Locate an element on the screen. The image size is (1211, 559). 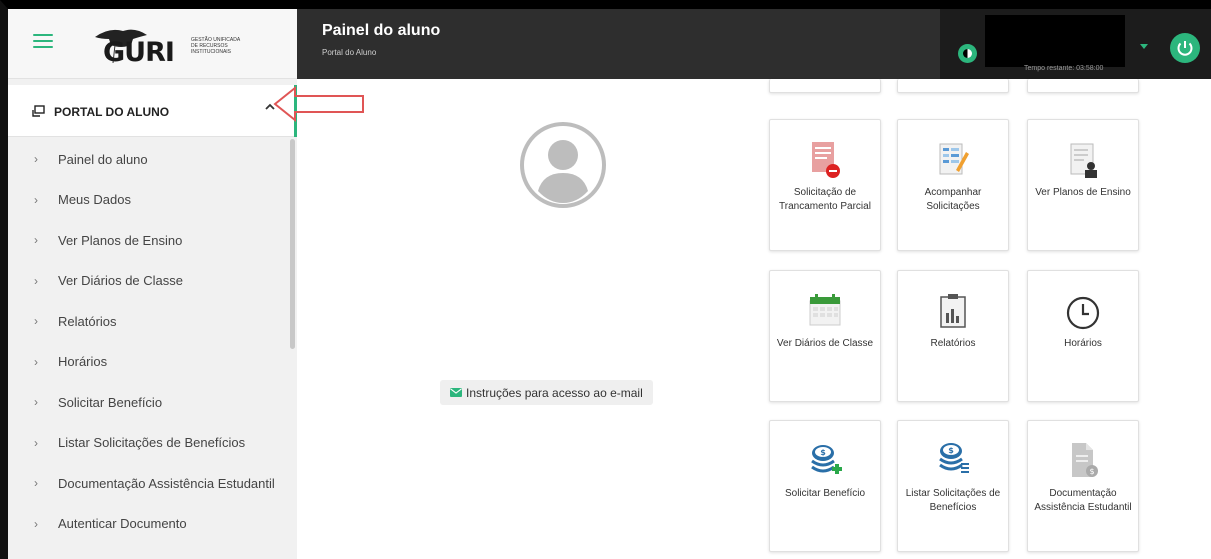
tile-label: Solicitar Benefício is located at coordinates (825, 493).